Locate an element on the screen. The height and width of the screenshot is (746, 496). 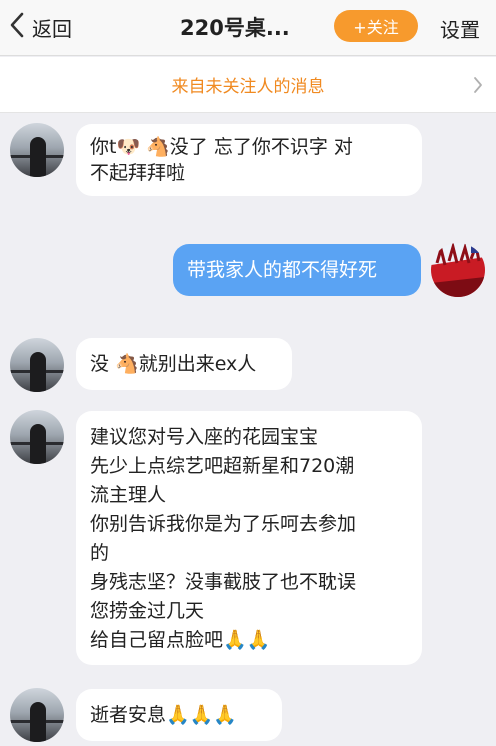
message-line: 你t🐶 🐴没了 忘了你不识字 对 is located at coordinates (221, 147).